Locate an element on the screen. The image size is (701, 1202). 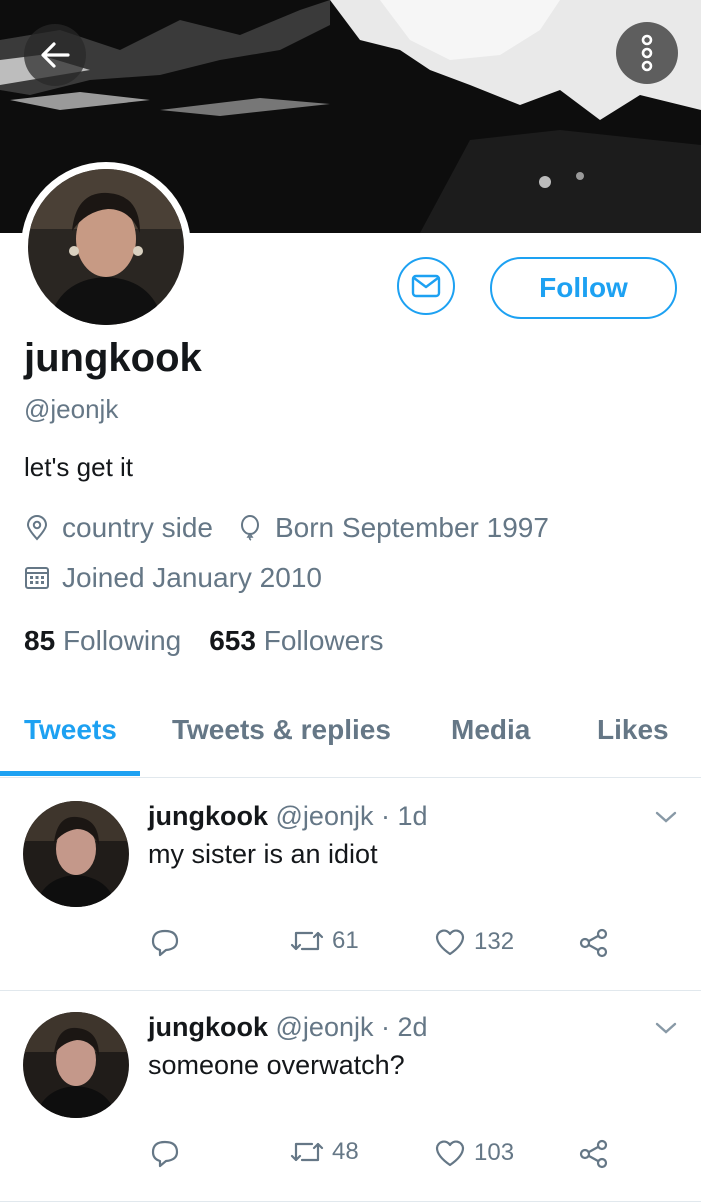
profile-tabs: Tweets Tweets & replies Media Likes is located at coordinates (350, 739).